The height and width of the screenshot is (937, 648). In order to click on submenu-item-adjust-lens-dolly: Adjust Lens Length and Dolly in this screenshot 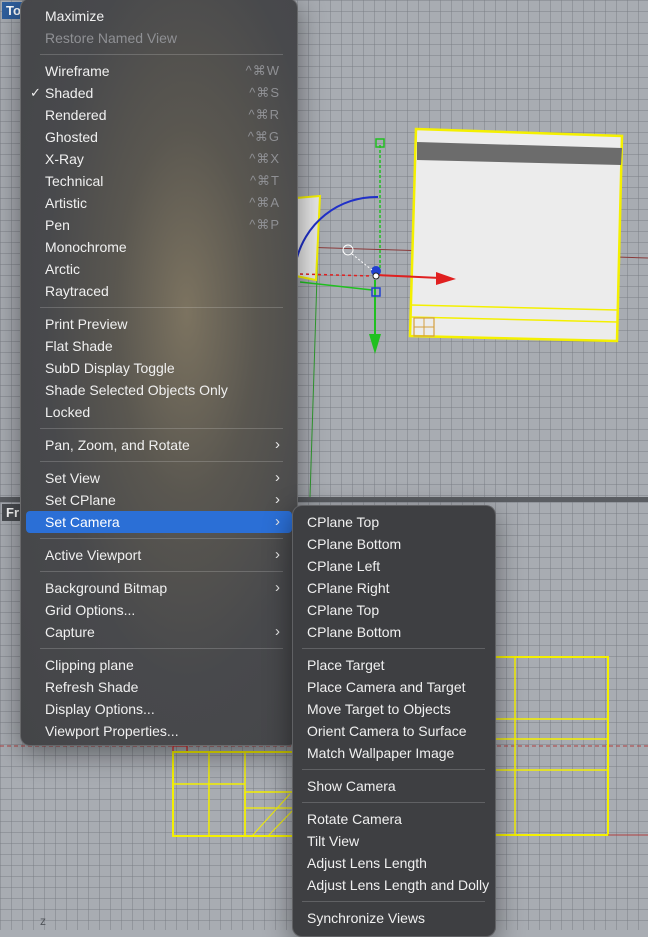, I will do `click(394, 885)`.